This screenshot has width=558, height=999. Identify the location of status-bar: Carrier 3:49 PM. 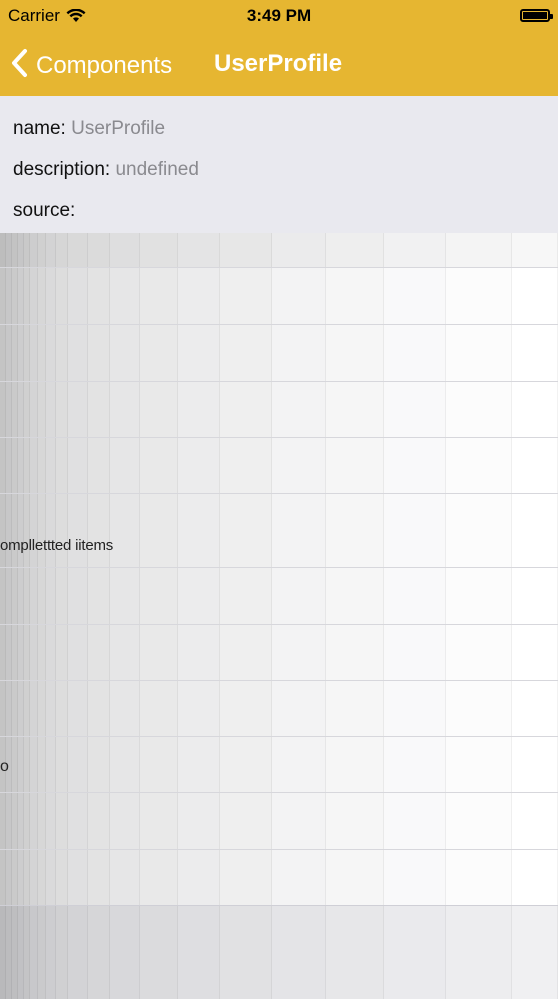
(279, 17).